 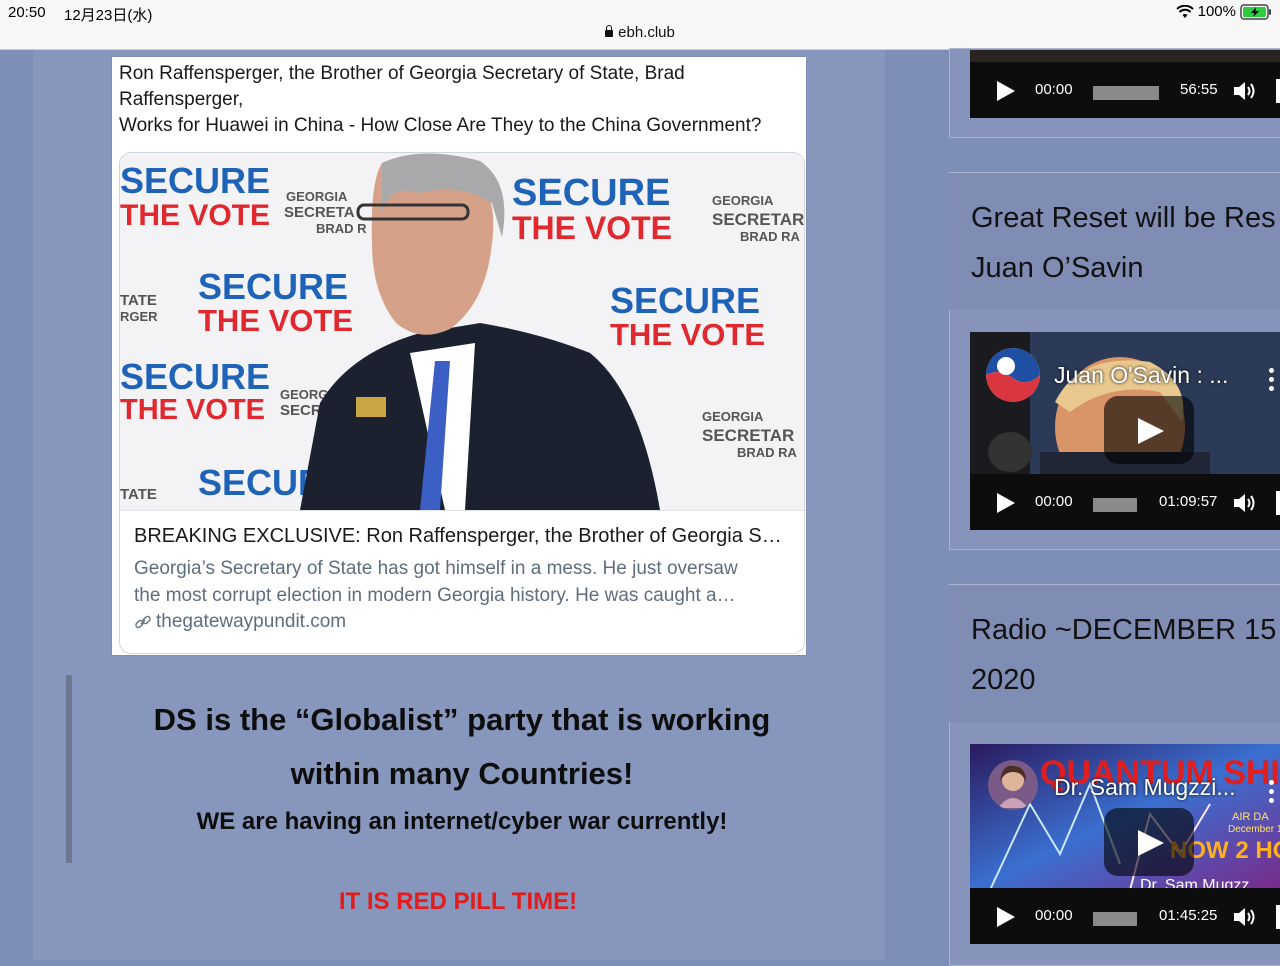 What do you see at coordinates (1184, 11) in the screenshot?
I see `wifi-icon` at bounding box center [1184, 11].